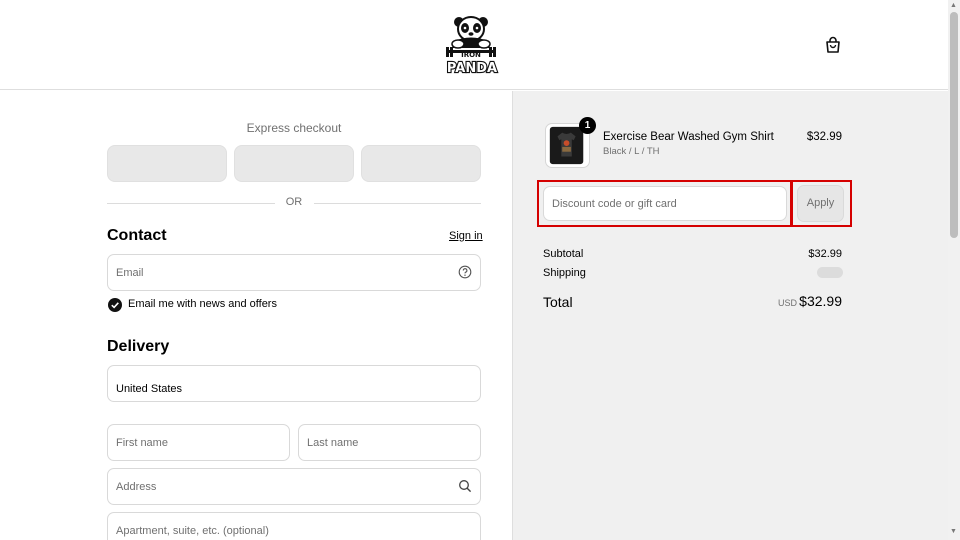 This screenshot has width=960, height=540. I want to click on search-icon, so click(465, 486).